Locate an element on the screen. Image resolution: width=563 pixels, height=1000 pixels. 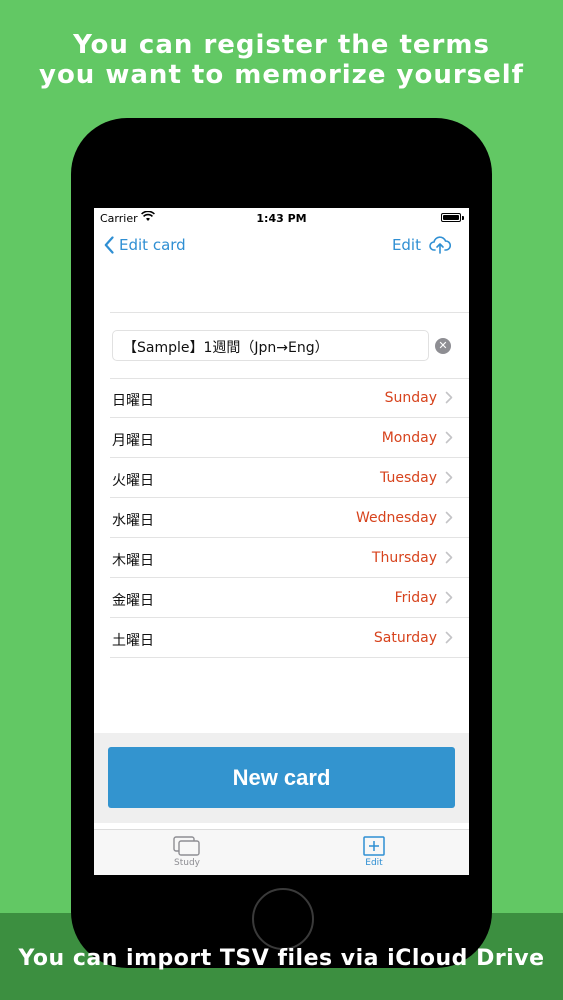
meaning-label: Saturday is located at coordinates (405, 638).